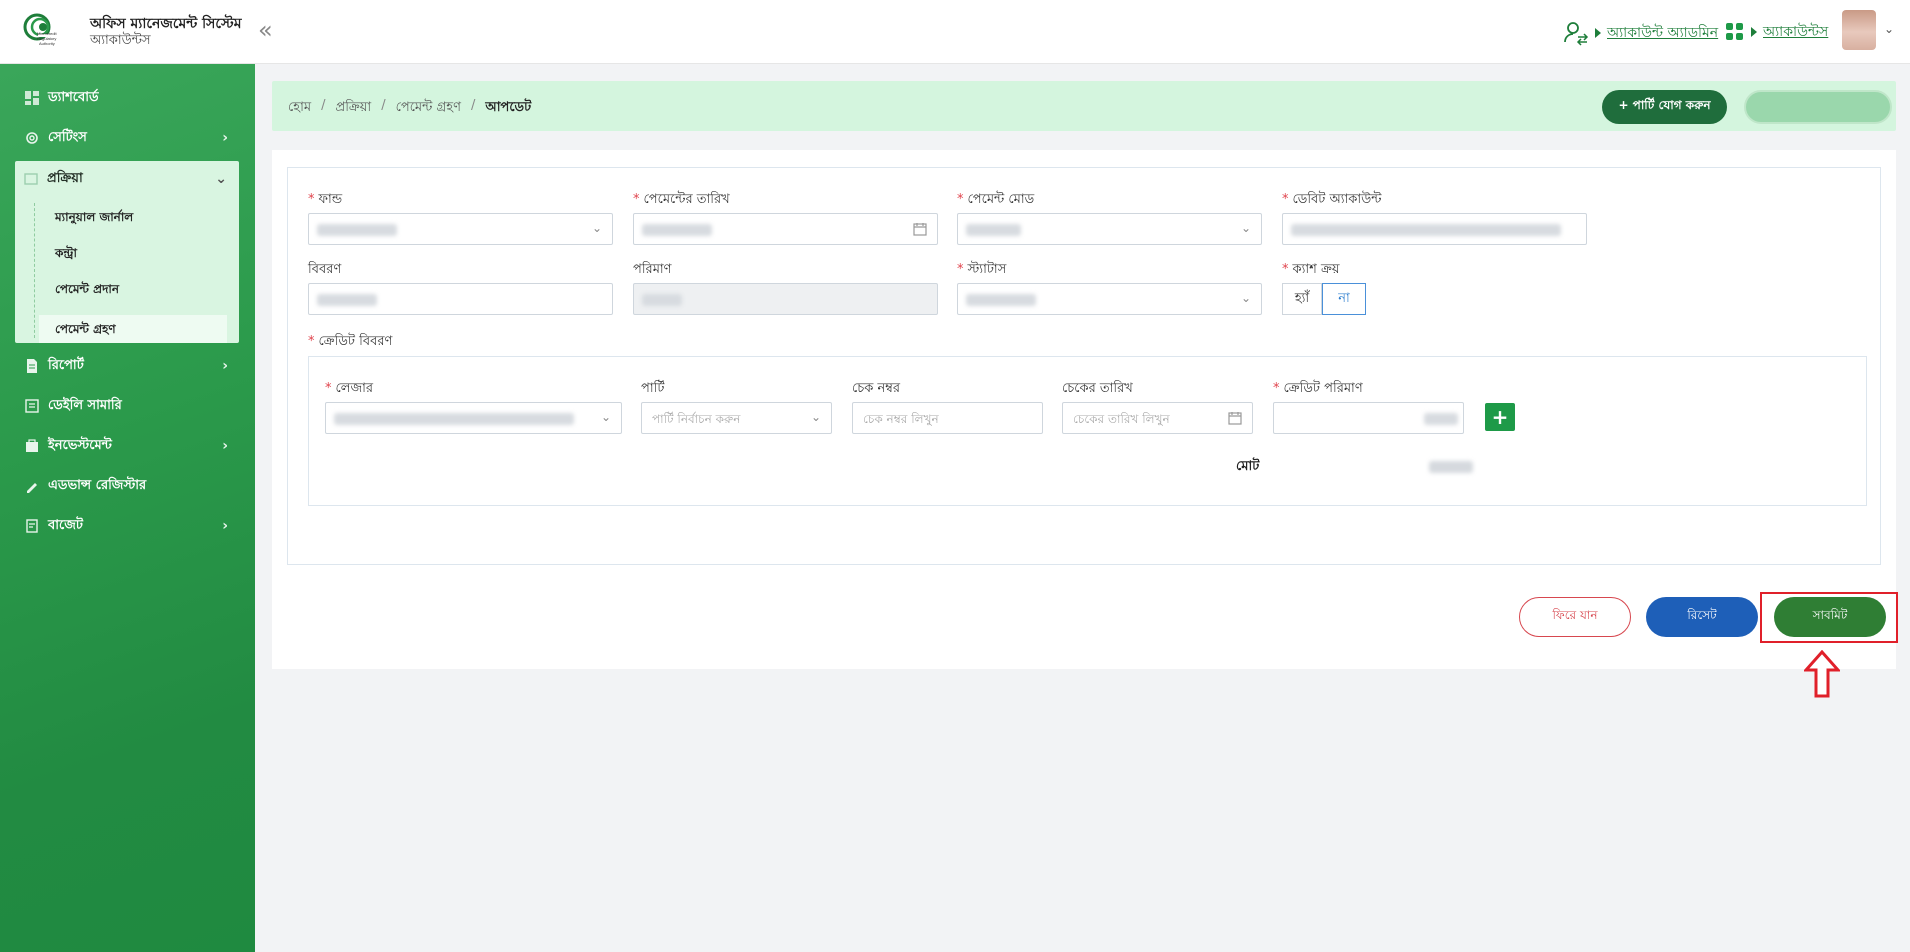 Image resolution: width=1910 pixels, height=952 pixels. What do you see at coordinates (127, 446) in the screenshot?
I see `sidebar-item-investment: ইনভেস্টমেন্ট ›` at bounding box center [127, 446].